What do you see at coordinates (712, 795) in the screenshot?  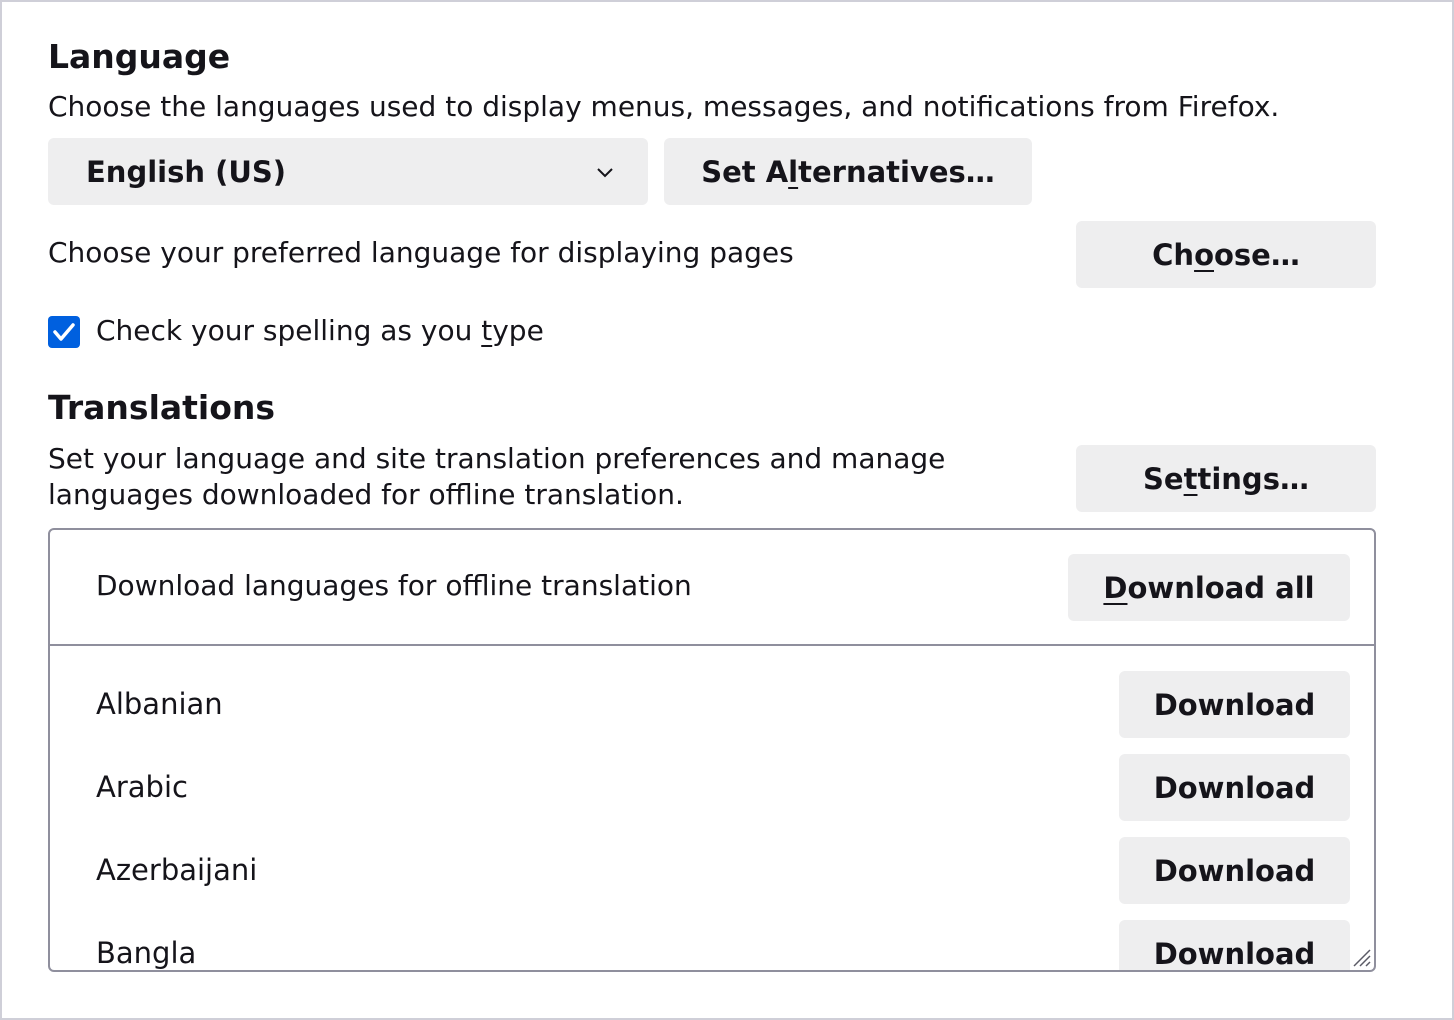 I see `list-item: Arabic Download` at bounding box center [712, 795].